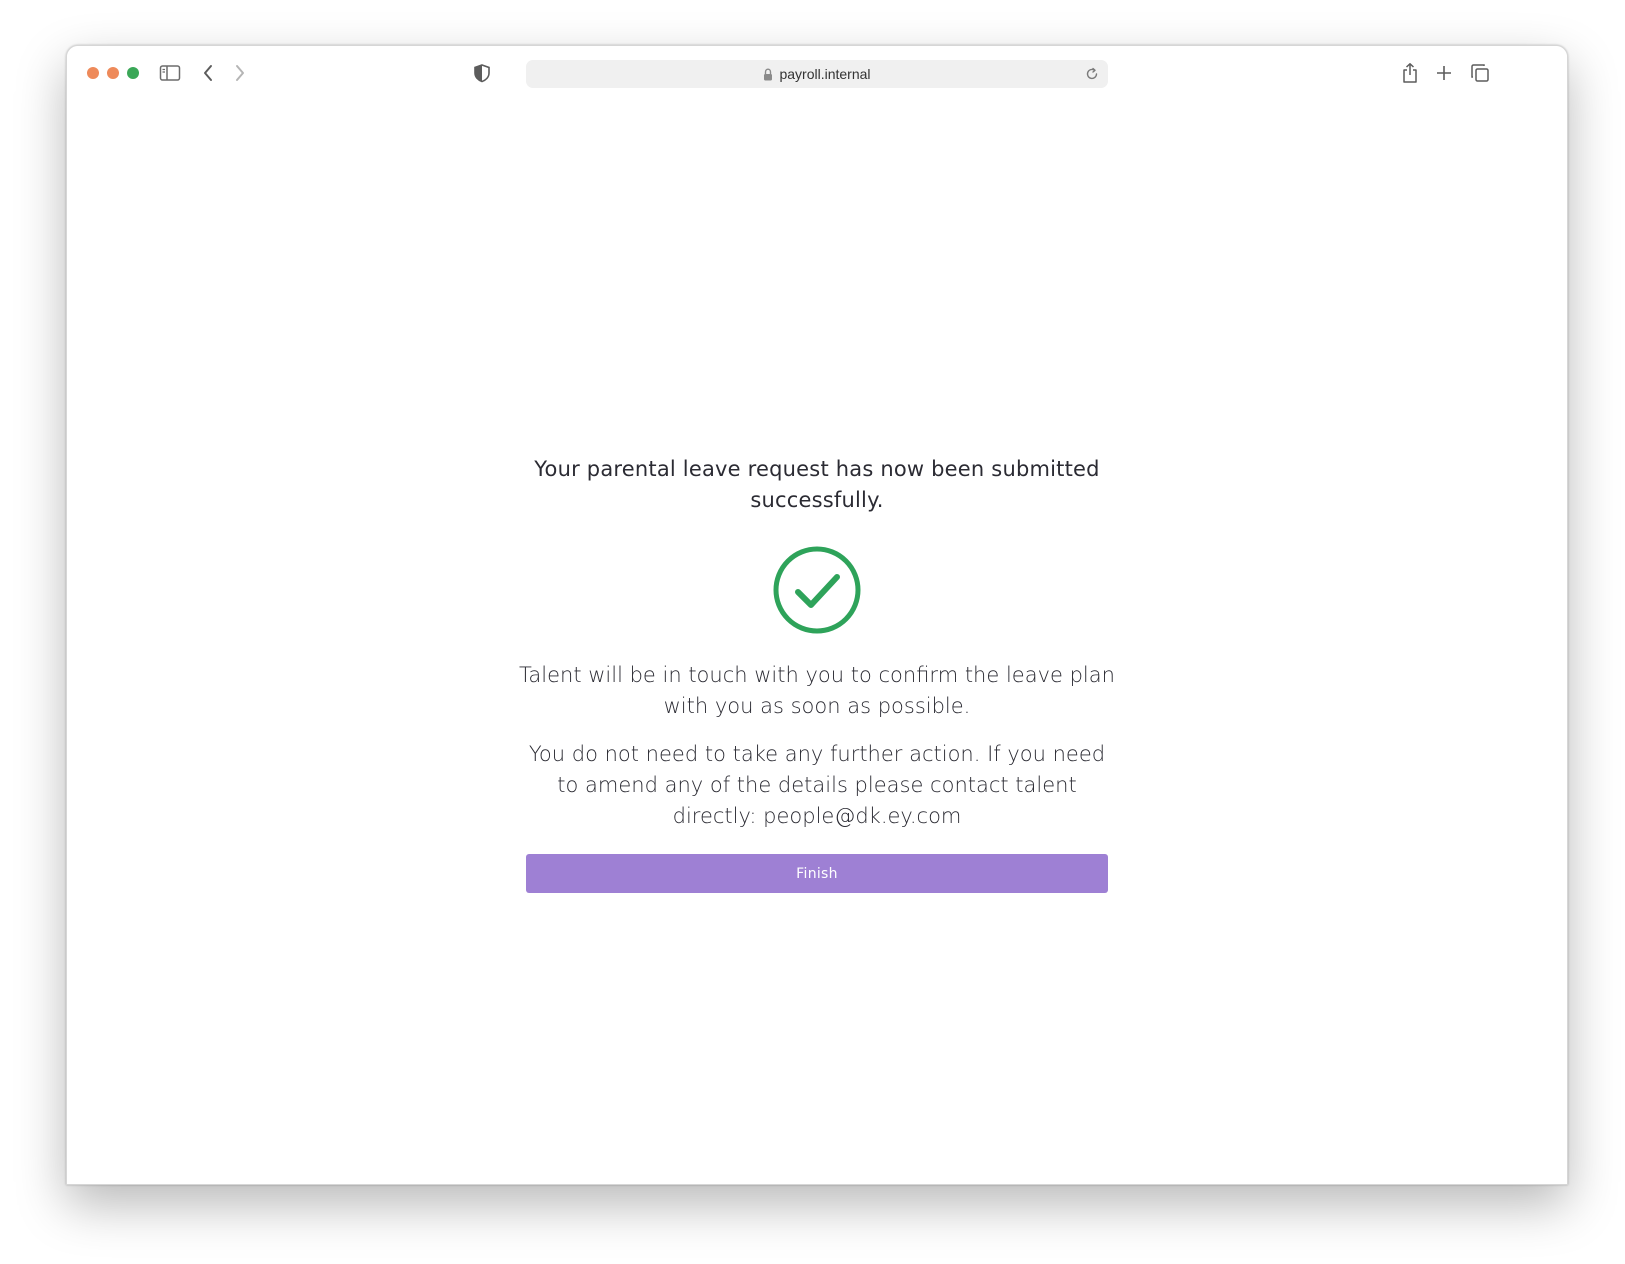 The image size is (1625, 1264). I want to click on browser-toolbar: payroll.internal, so click(817, 74).